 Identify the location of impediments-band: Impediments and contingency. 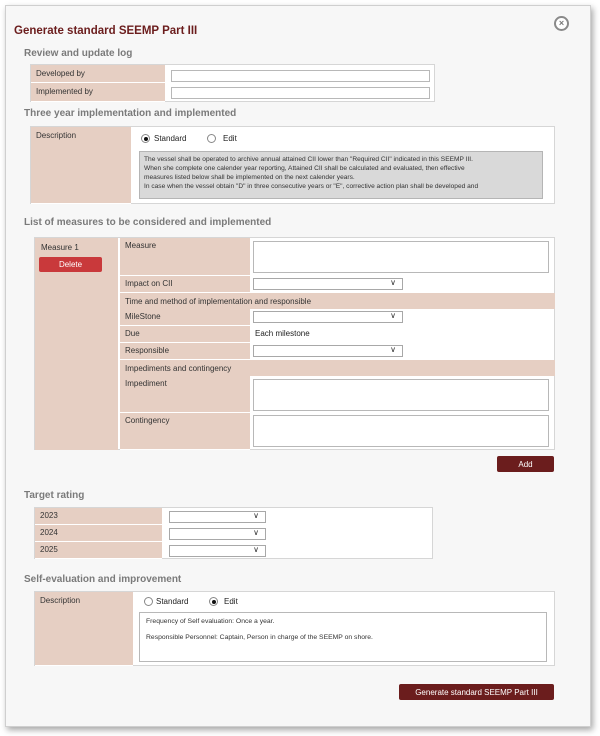
(337, 368).